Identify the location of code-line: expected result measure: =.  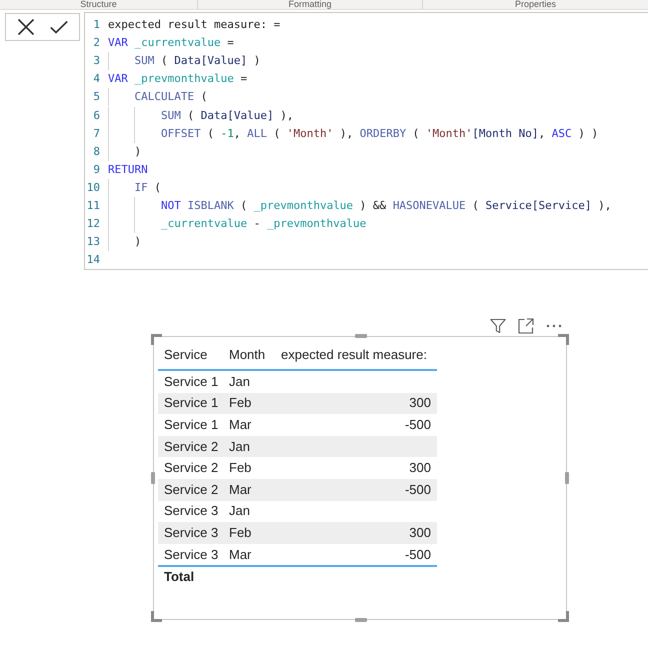
(194, 25).